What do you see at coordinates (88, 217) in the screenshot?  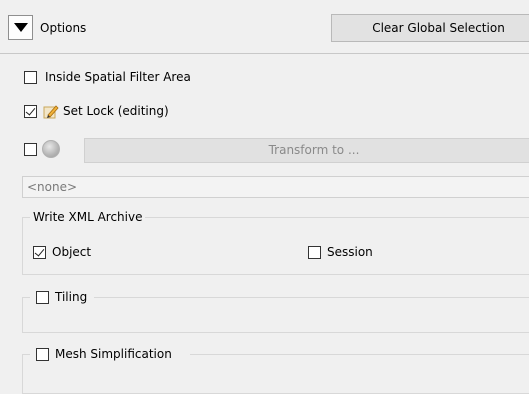 I see `write-xml-archive-title: Write XML Archive` at bounding box center [88, 217].